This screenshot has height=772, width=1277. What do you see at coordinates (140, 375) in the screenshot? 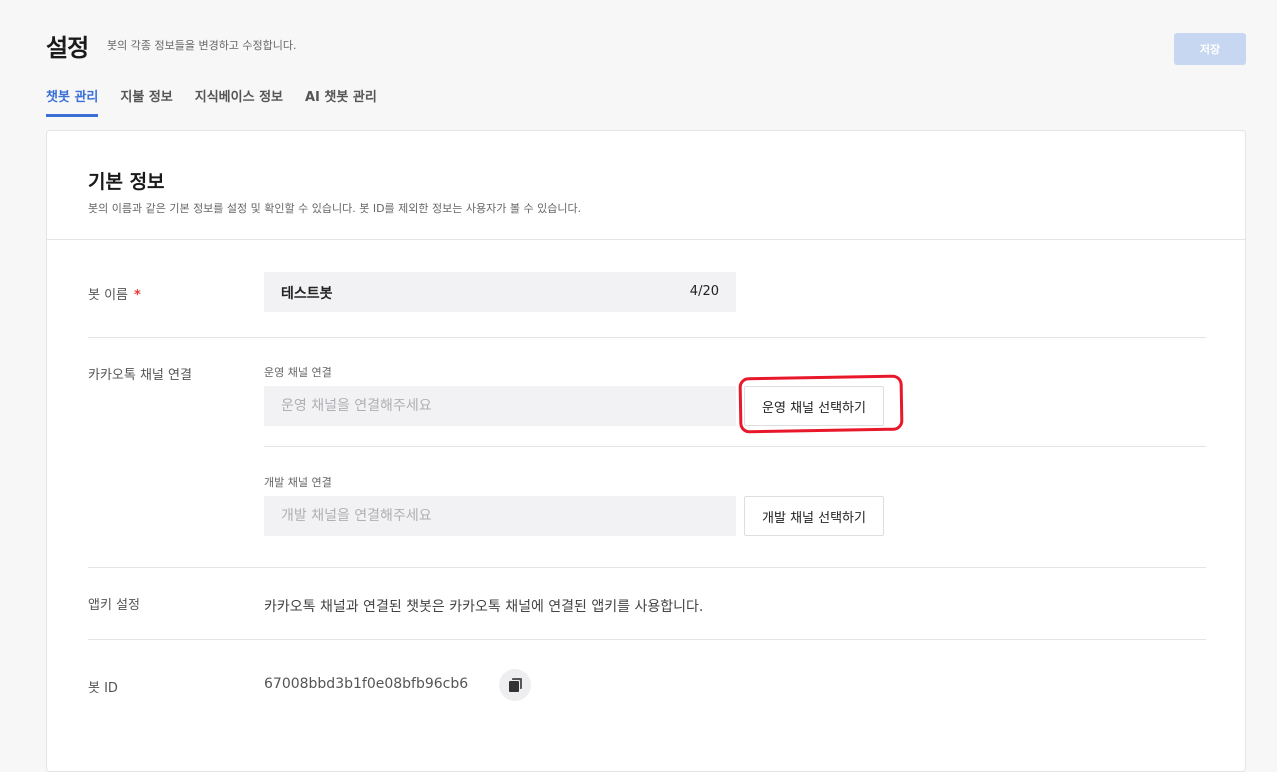
I see `kakao-channel-label: 카카오톡 채널 연결` at bounding box center [140, 375].